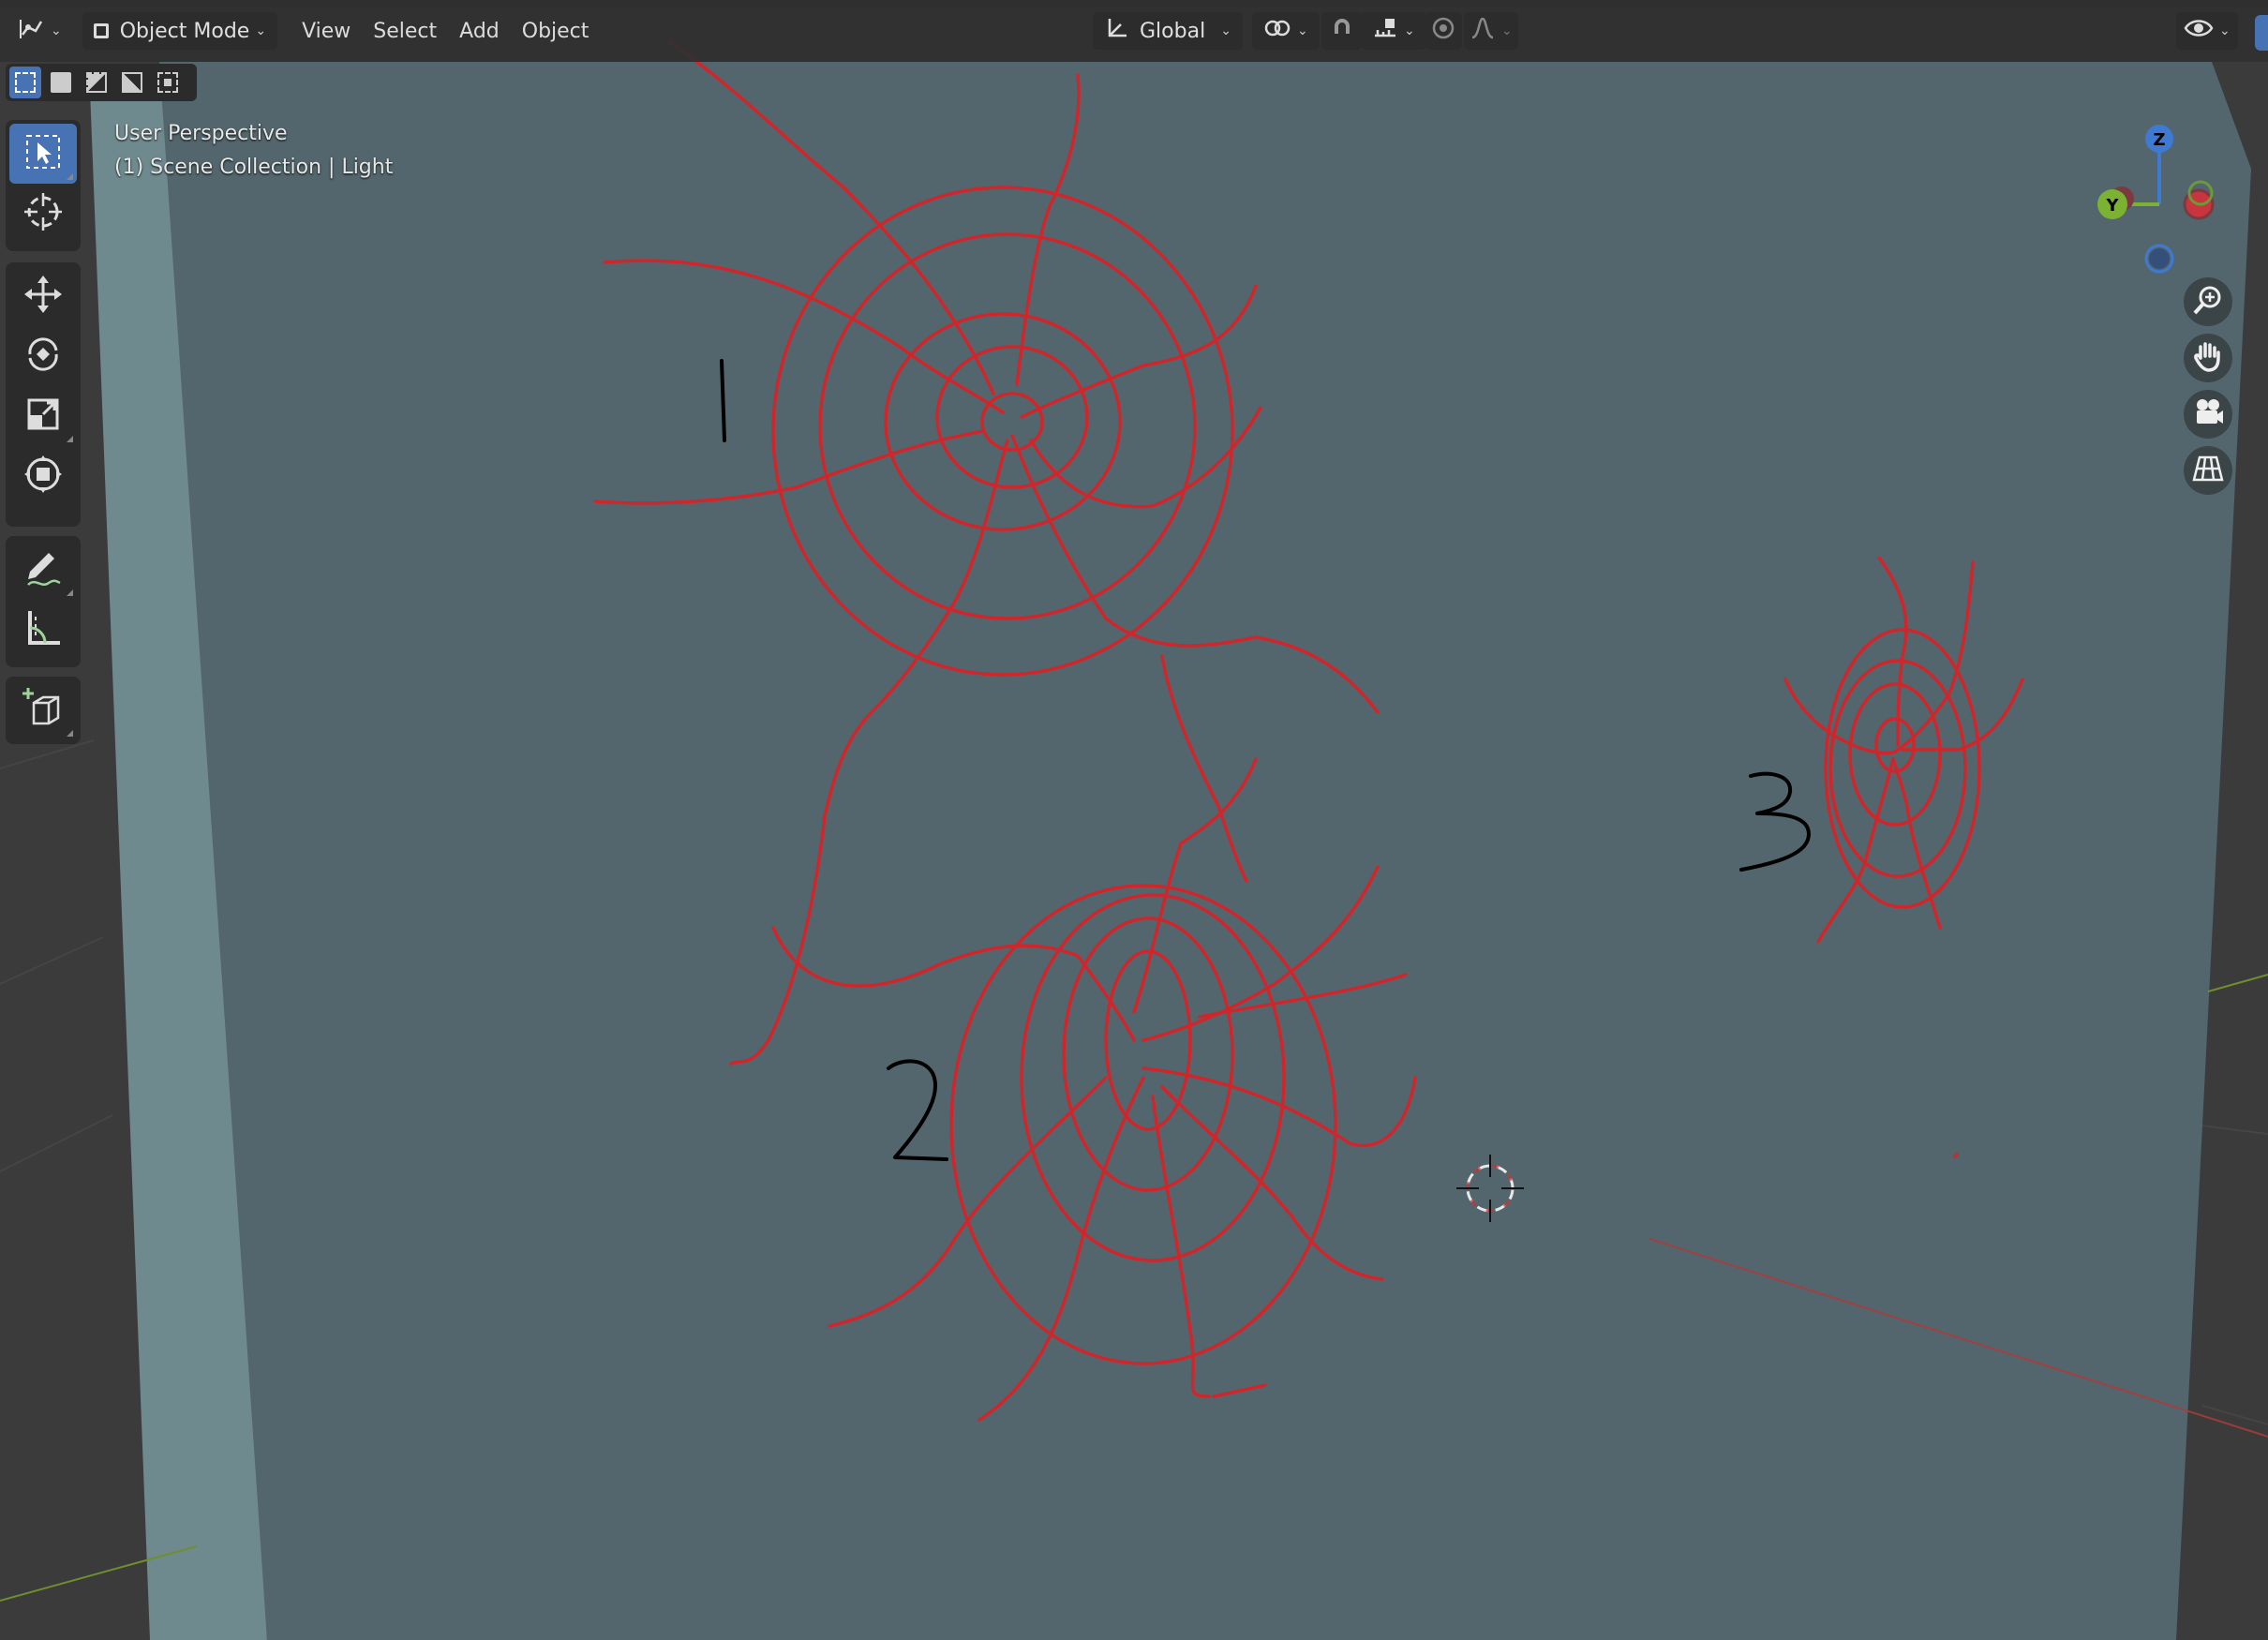 The image size is (2268, 1640). What do you see at coordinates (2199, 31) in the screenshot?
I see `eye-visibility-icon` at bounding box center [2199, 31].